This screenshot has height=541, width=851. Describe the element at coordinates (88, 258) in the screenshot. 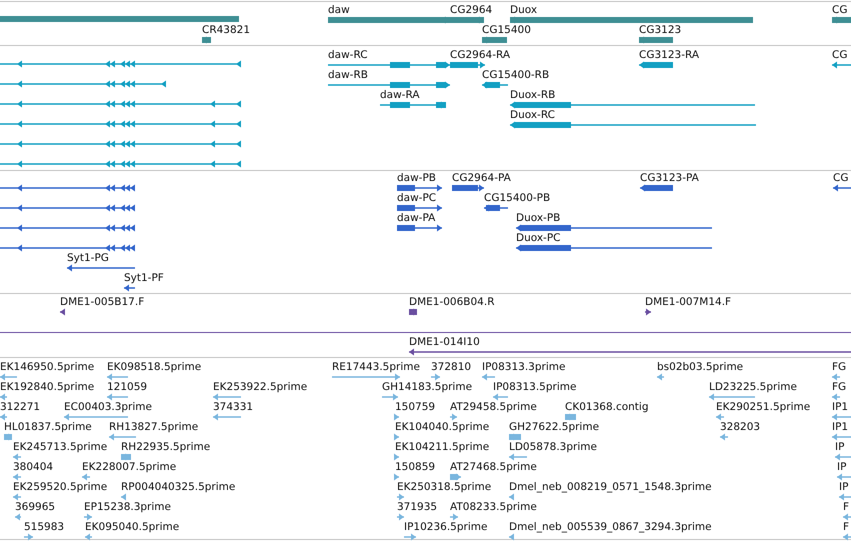

I see `feature-label: Syt1-PG` at that location.